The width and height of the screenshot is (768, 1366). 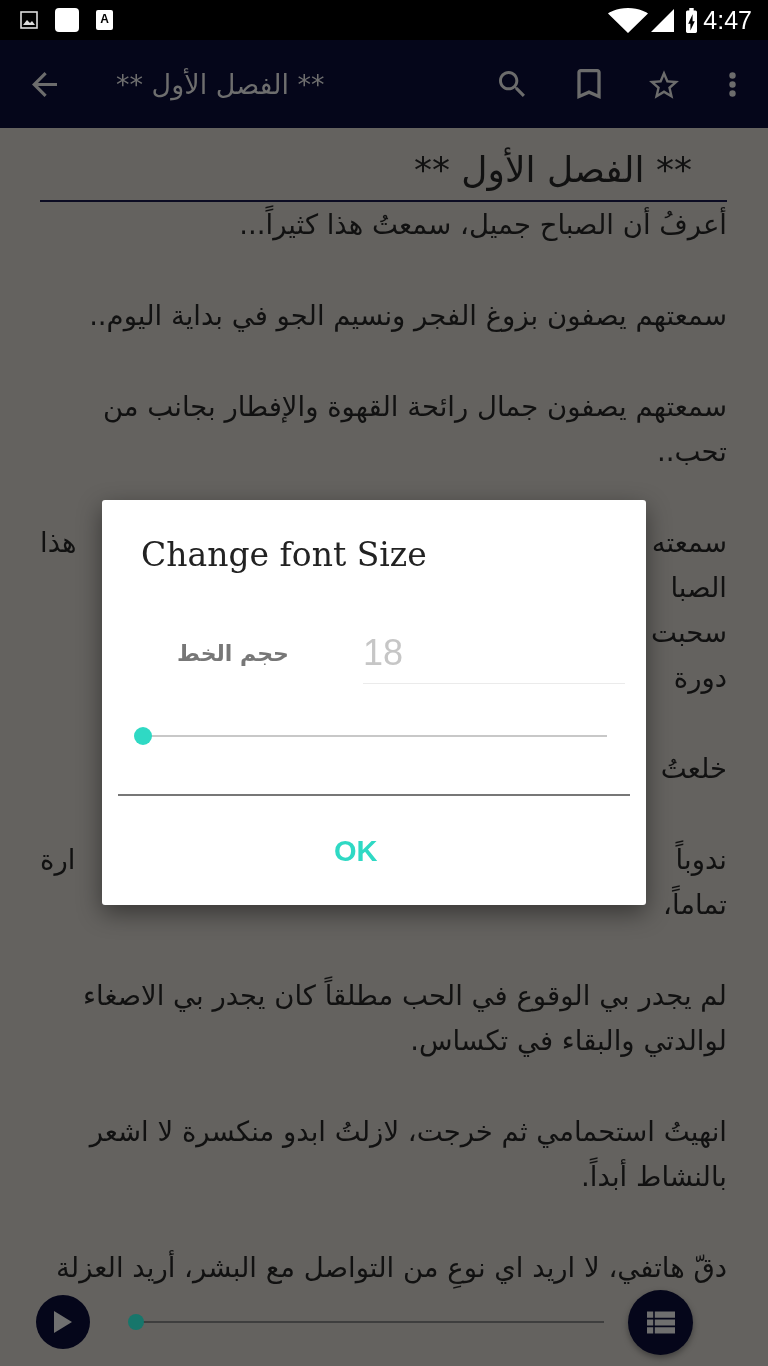 I want to click on list-icon, so click(x=660, y=1322).